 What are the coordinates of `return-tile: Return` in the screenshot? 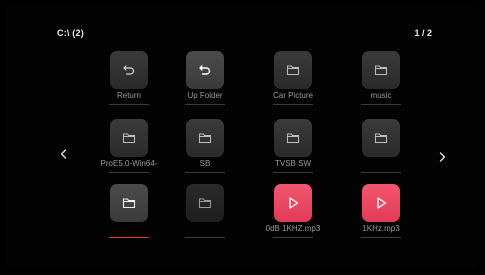 It's located at (129, 84).